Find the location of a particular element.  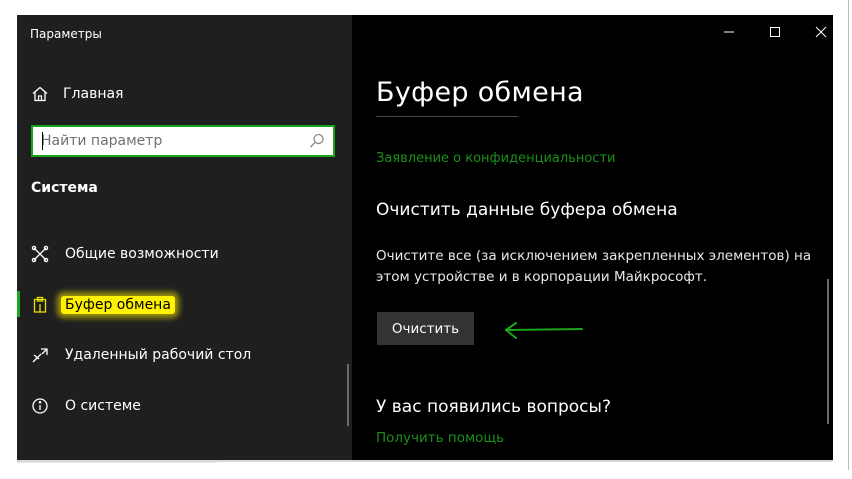

home-icon is located at coordinates (40, 94).